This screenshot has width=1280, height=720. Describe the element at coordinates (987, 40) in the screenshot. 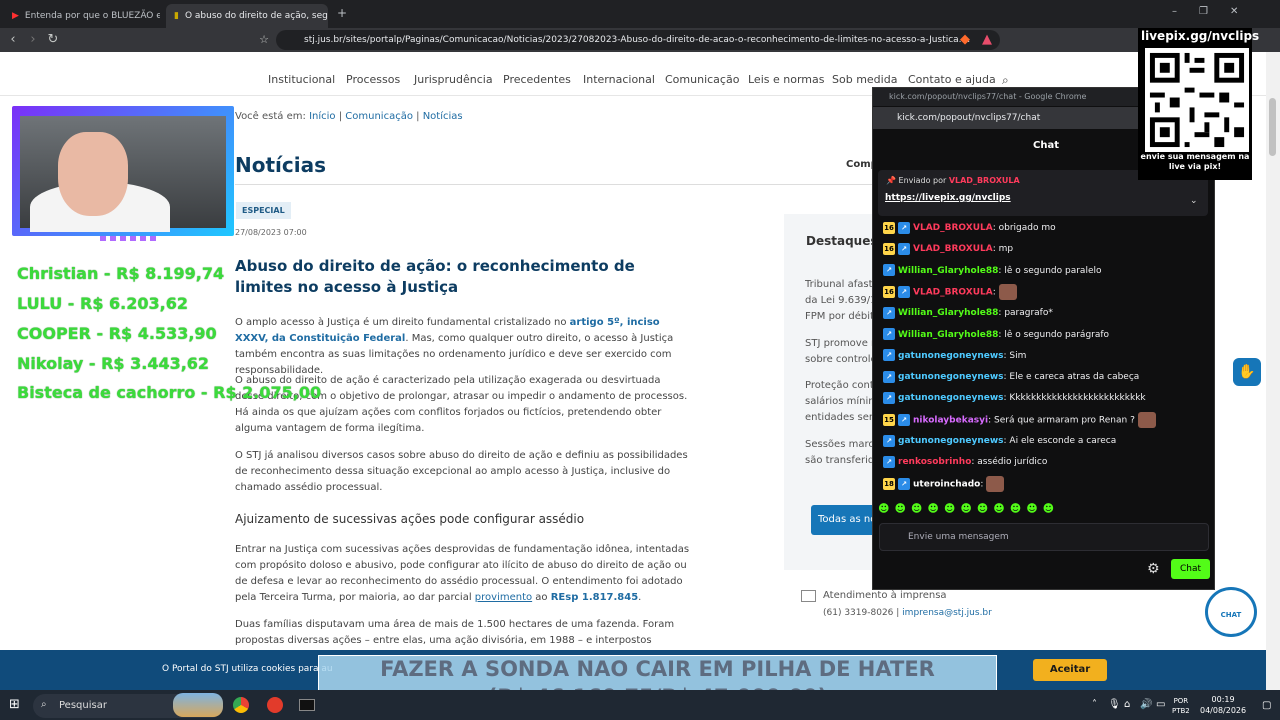

I see `rewards-icon: ▲` at that location.